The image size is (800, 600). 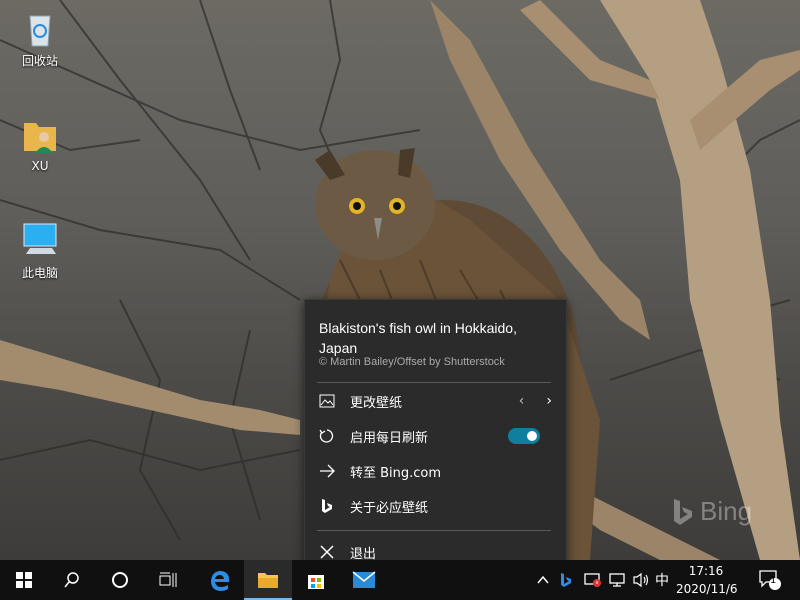 I want to click on edge-button, so click(x=220, y=580).